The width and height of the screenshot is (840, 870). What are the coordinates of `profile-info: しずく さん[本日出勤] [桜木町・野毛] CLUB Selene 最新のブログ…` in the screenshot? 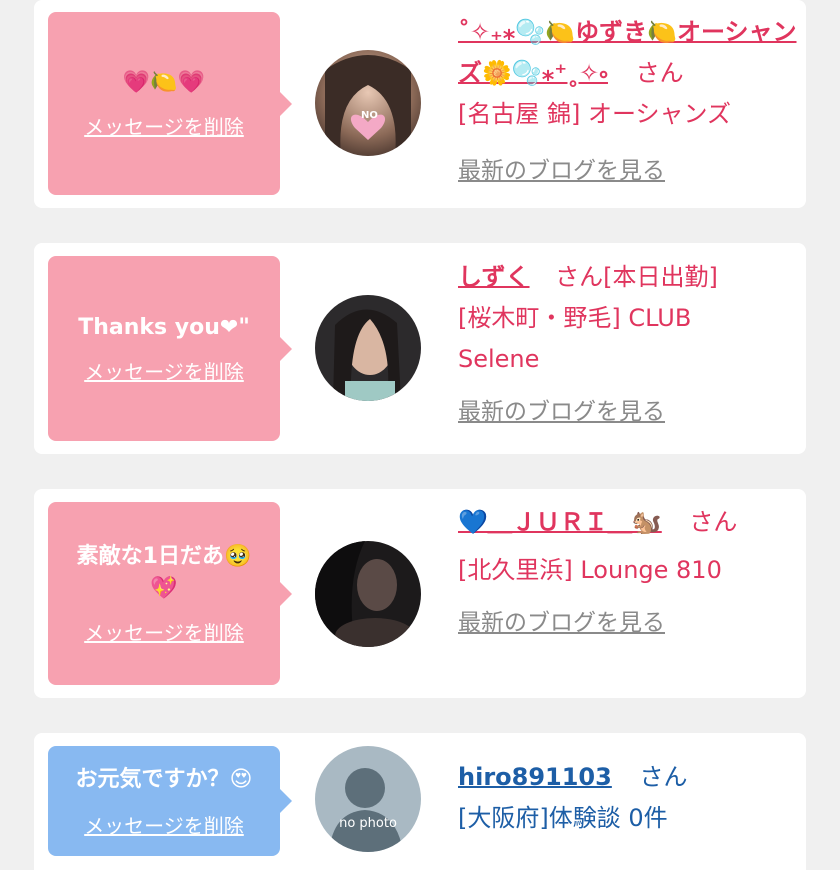 It's located at (628, 341).